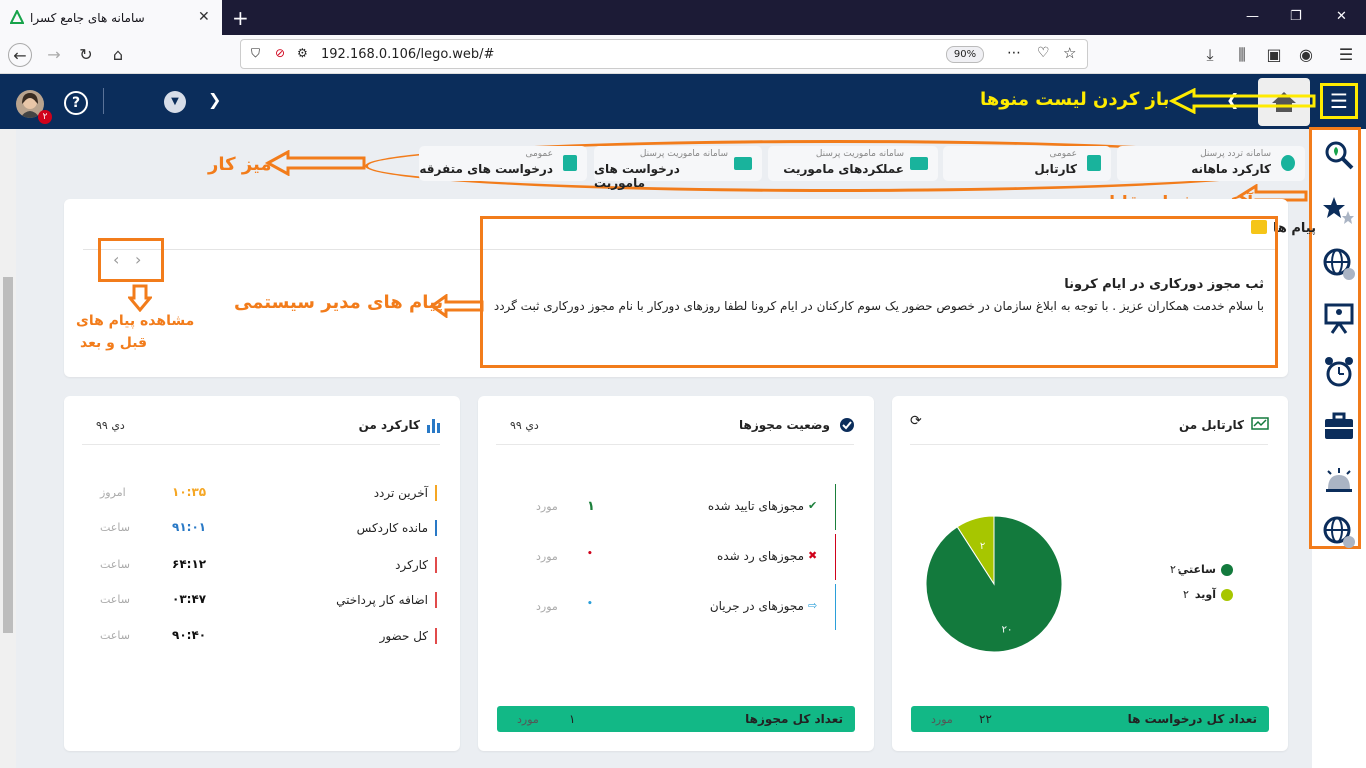 This screenshot has height=768, width=1366. I want to click on shortcut-label: درخواست های ماموریت, so click(637, 176).